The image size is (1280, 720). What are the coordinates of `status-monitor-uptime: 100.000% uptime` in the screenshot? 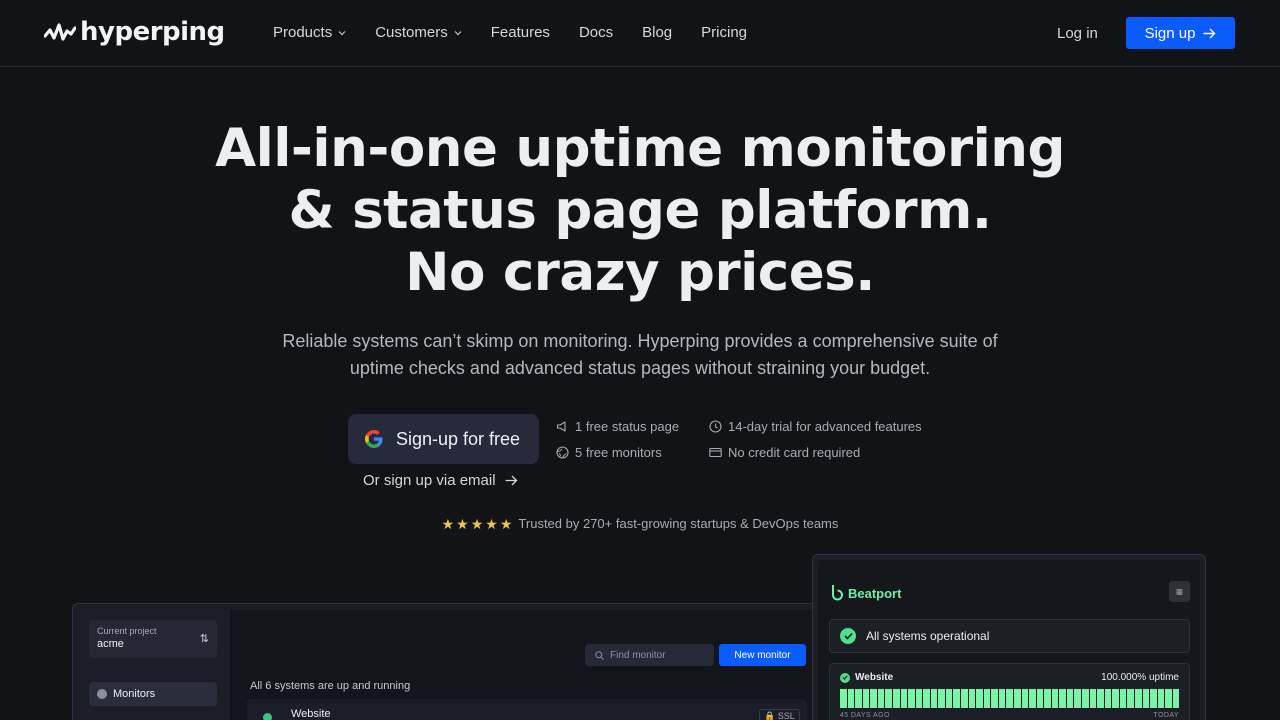 It's located at (1140, 677).